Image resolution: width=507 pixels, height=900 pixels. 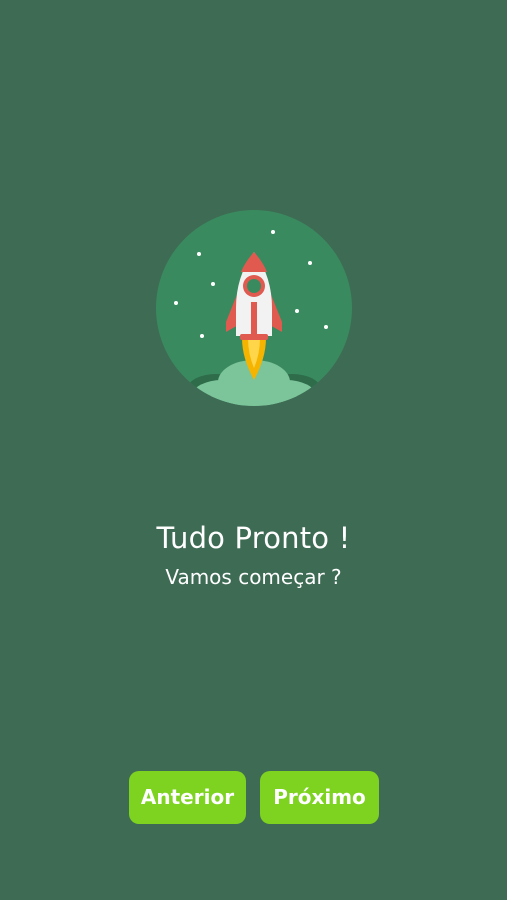 I want to click on page-subtitle: Vamos começar ?, so click(x=253, y=577).